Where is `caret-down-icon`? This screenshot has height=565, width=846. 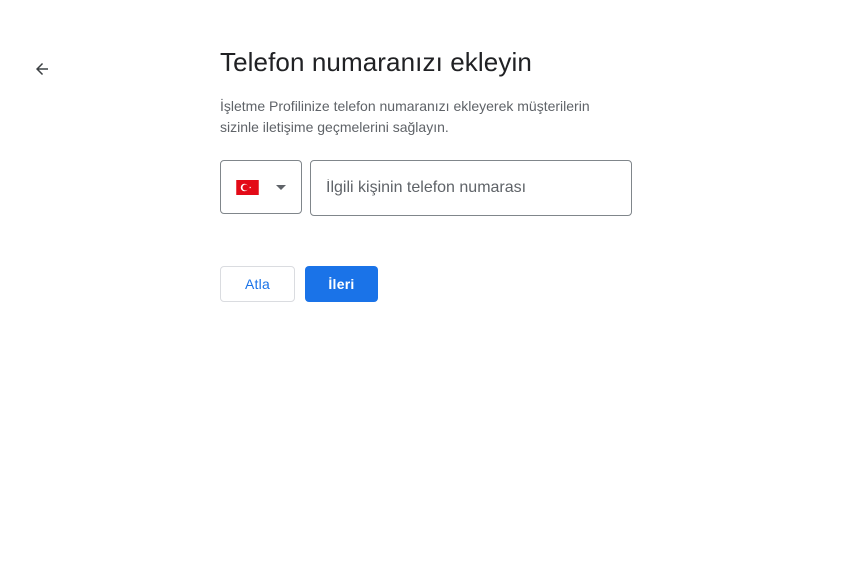 caret-down-icon is located at coordinates (281, 187).